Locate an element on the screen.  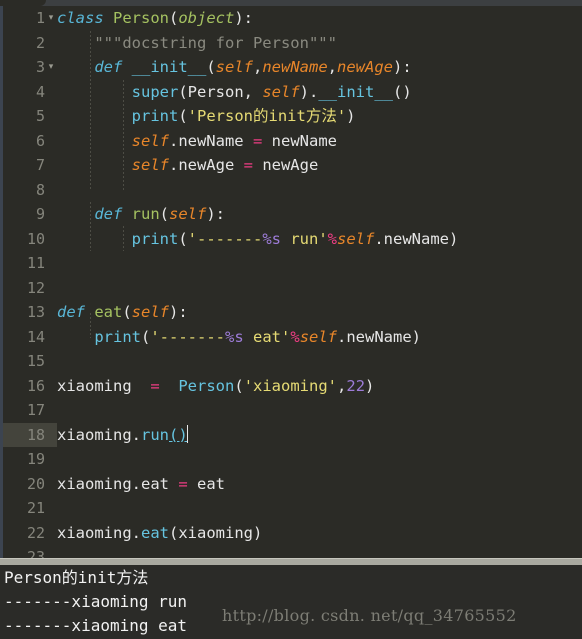
code-line: 22 xiaoming.eat(xiaoming) is located at coordinates (291, 533).